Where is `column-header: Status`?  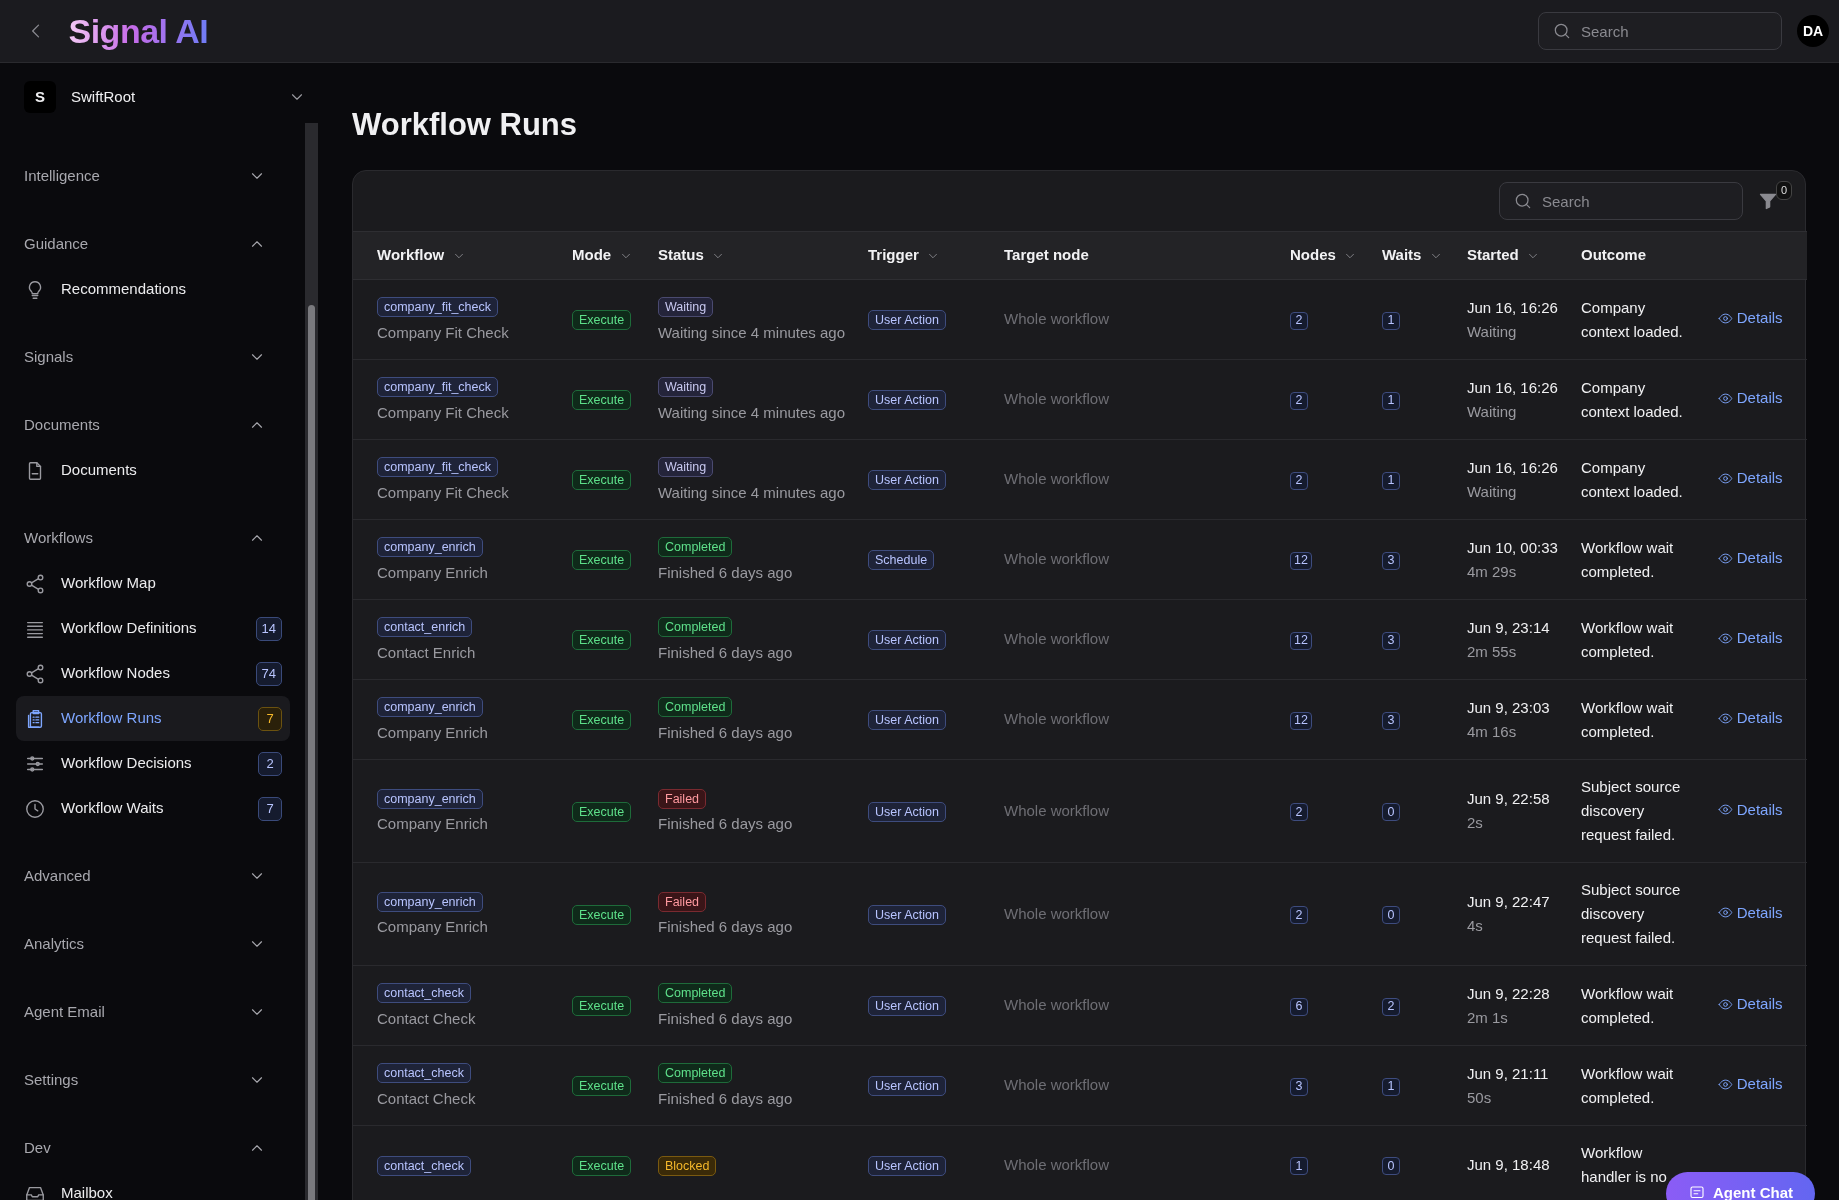 column-header: Status is located at coordinates (692, 255).